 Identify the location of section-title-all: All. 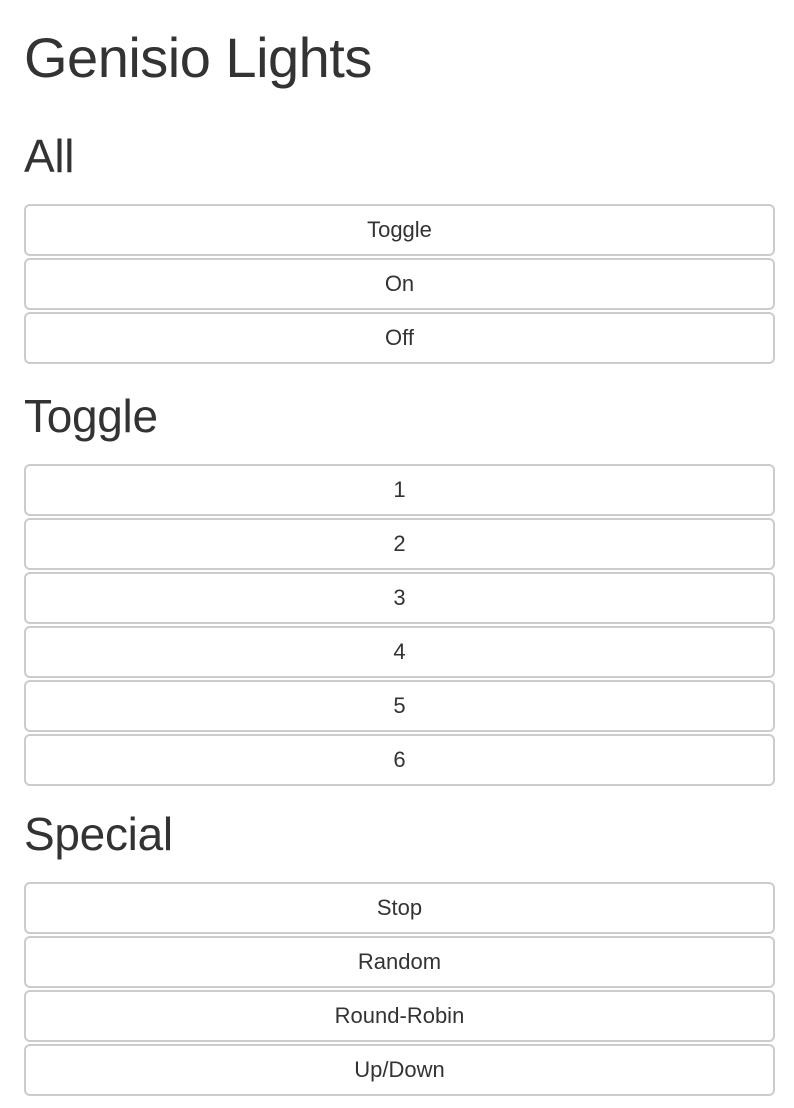
(49, 156).